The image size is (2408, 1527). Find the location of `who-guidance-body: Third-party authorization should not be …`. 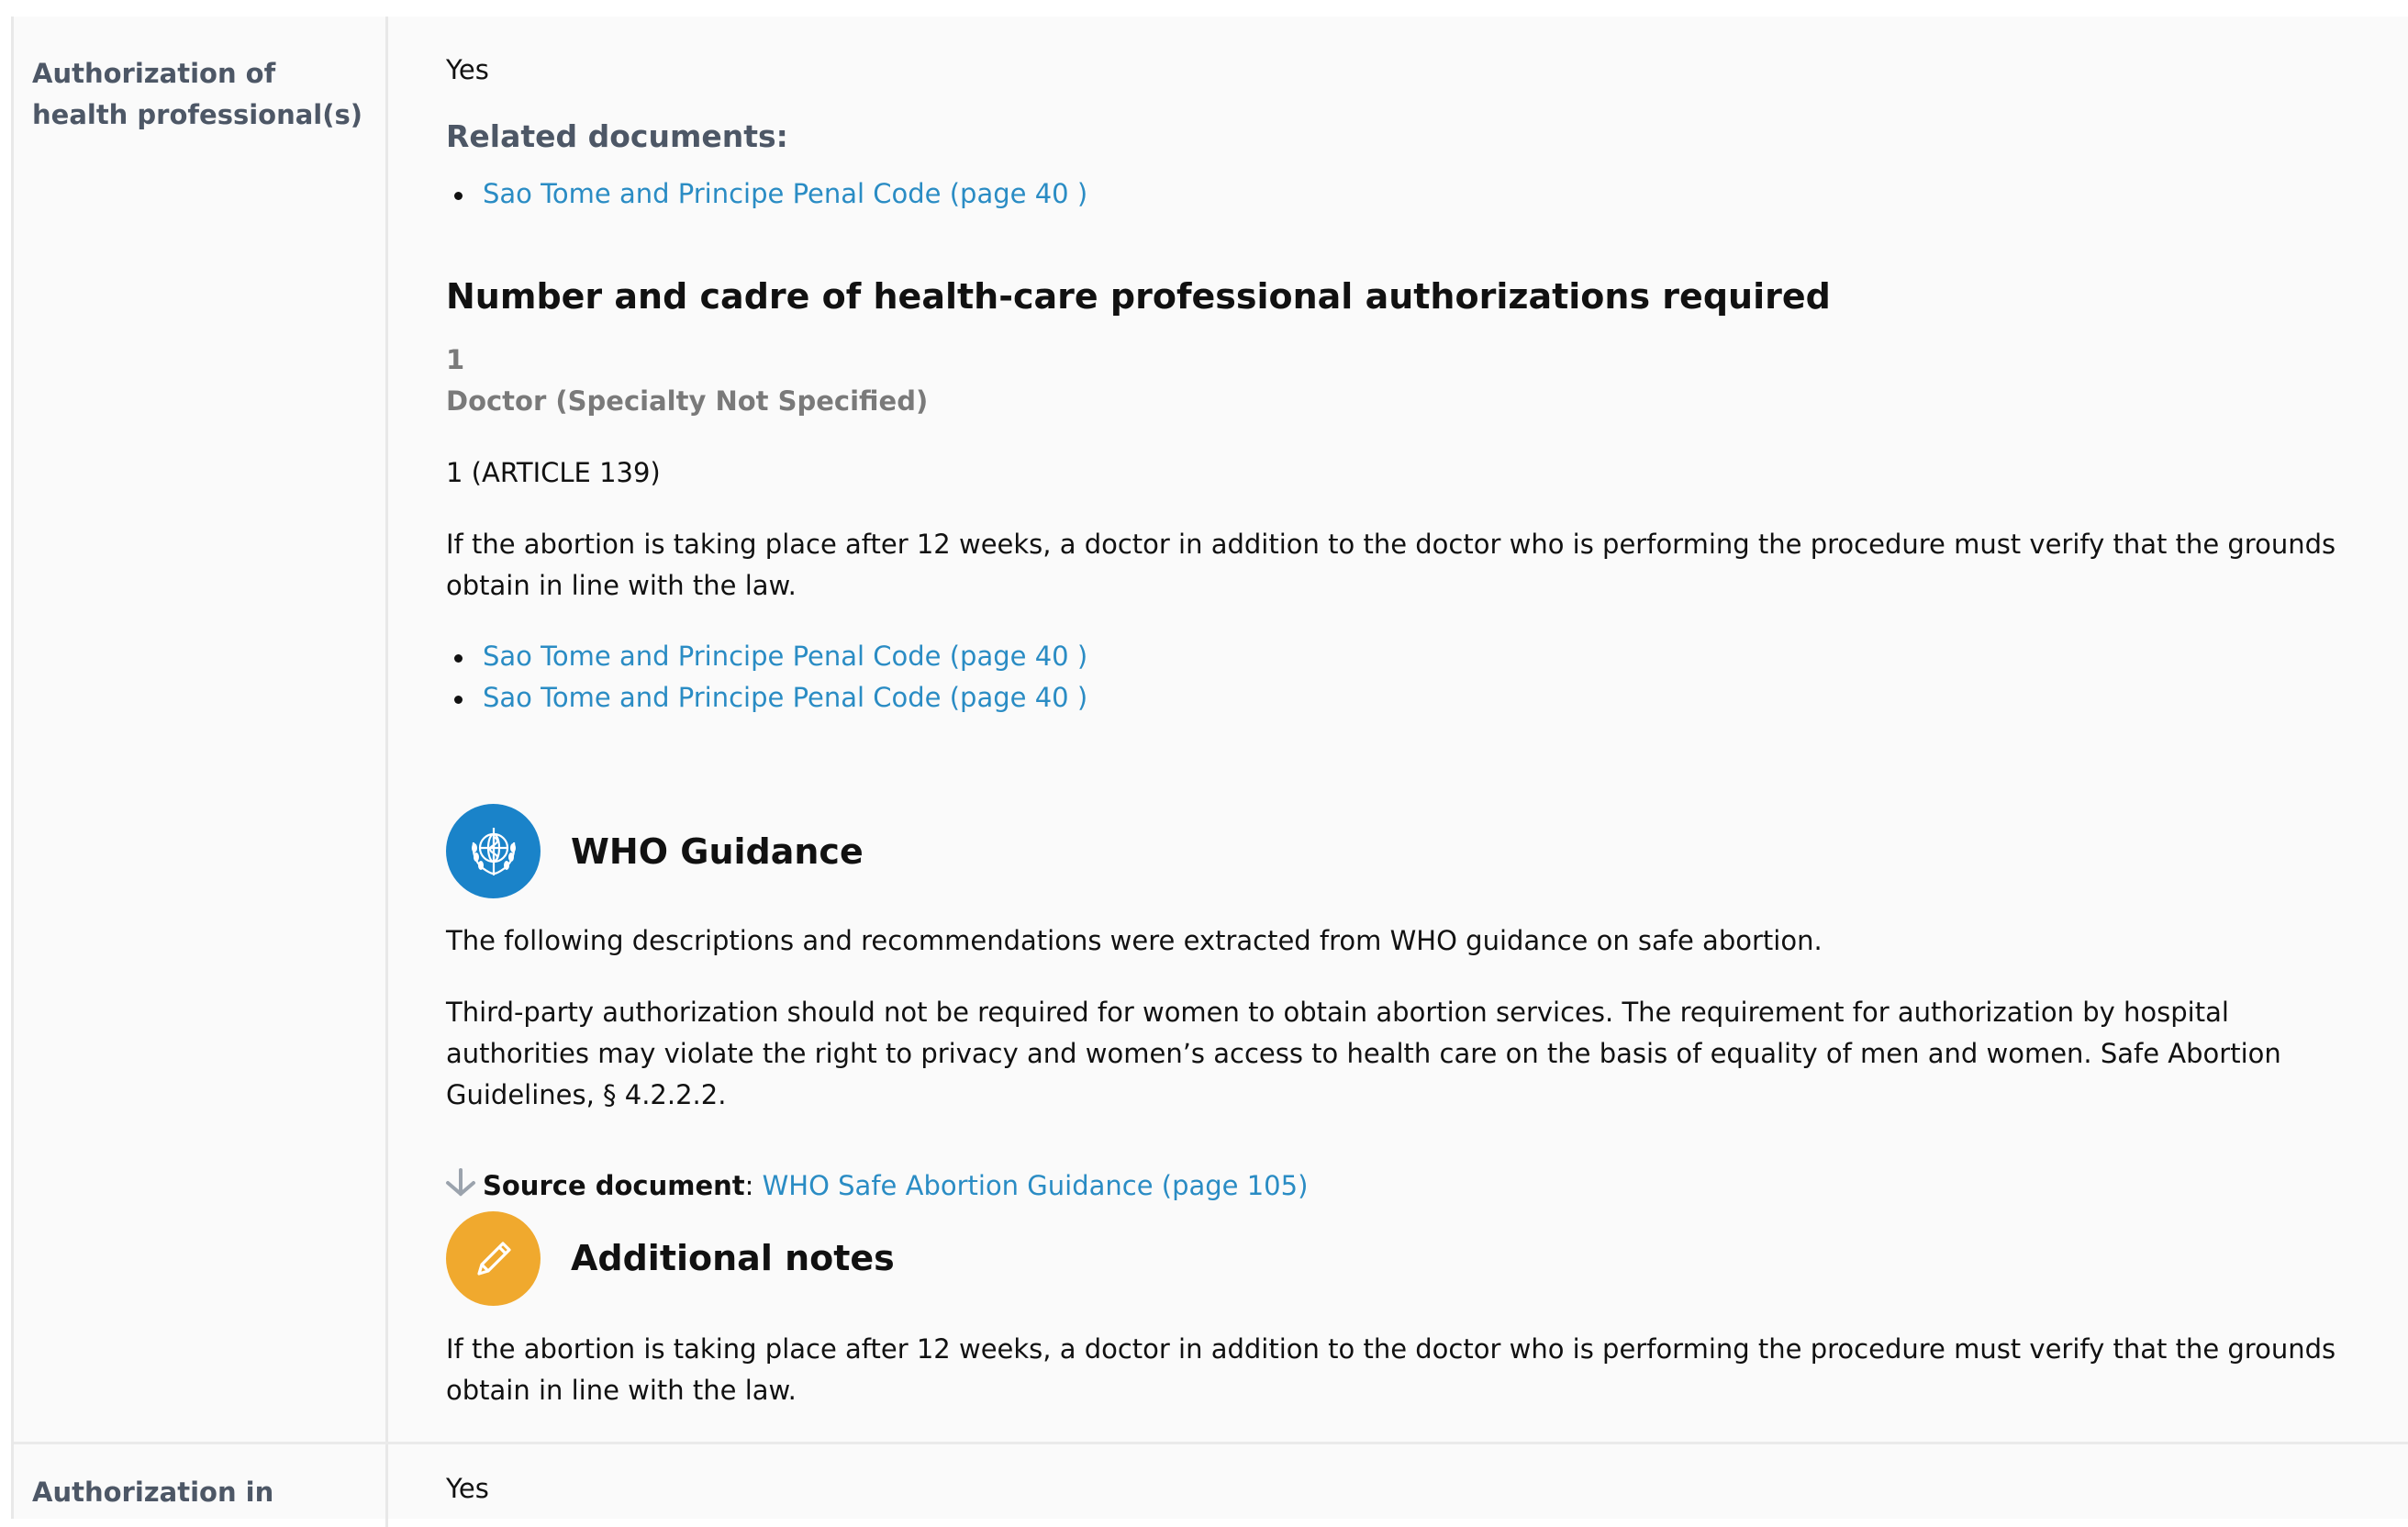

who-guidance-body: Third-party authorization should not be … is located at coordinates (1363, 1053).